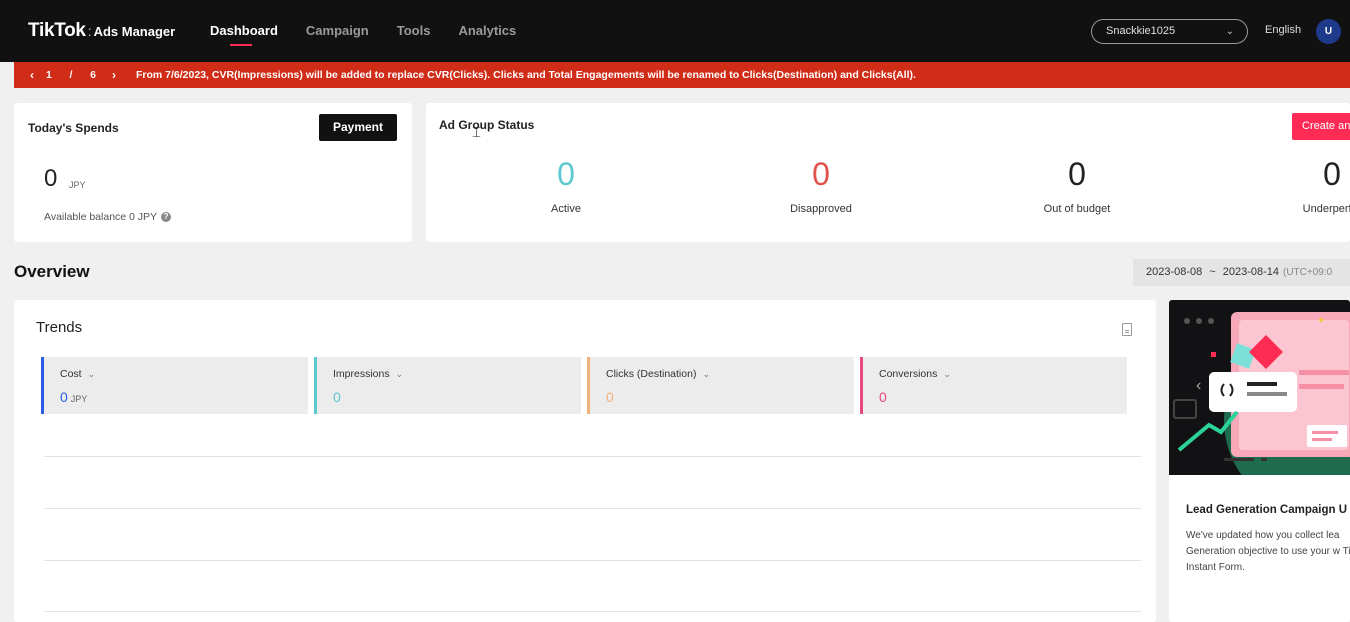  Describe the element at coordinates (1250, 272) in the screenshot. I see `date-end: 2023-08-14` at that location.